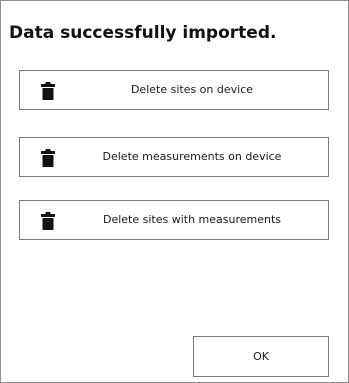 This screenshot has height=383, width=349. Describe the element at coordinates (192, 156) in the screenshot. I see `delete-measurements-label: Delete measurements on device` at that location.